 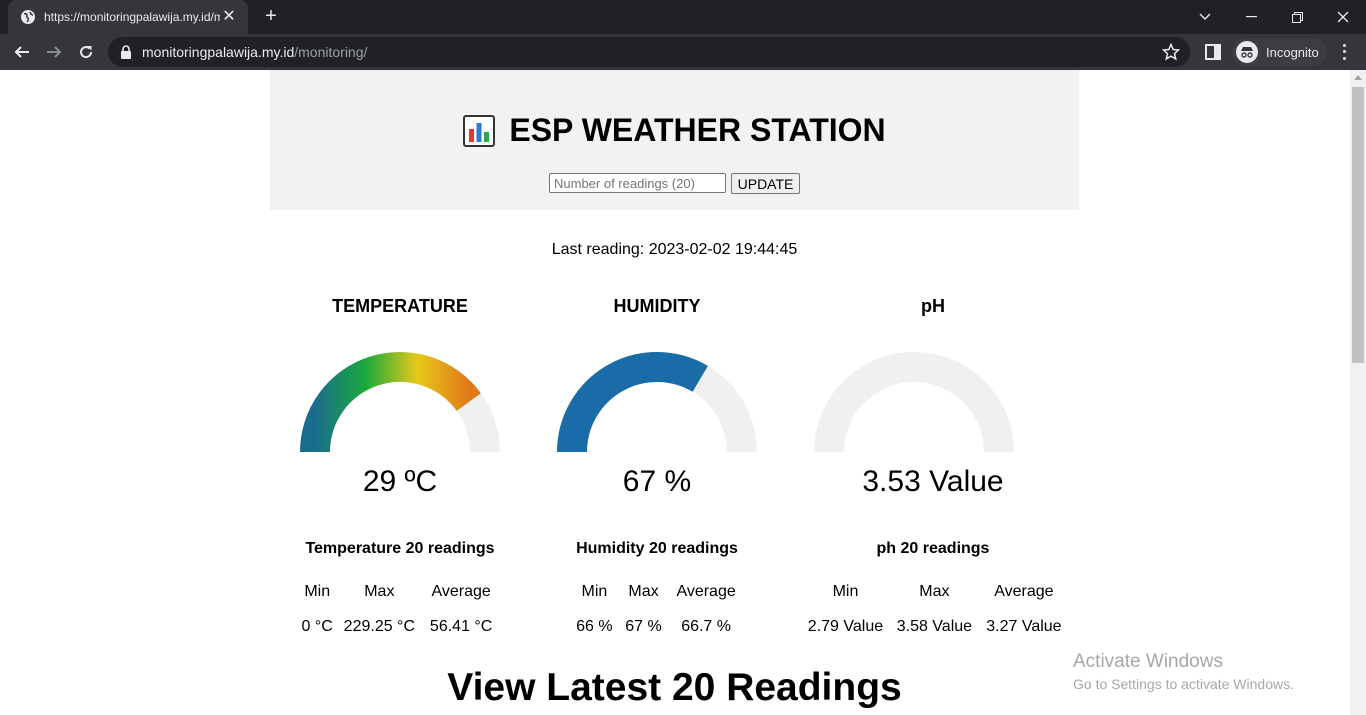 What do you see at coordinates (643, 591) in the screenshot?
I see `humidity-max-label: Max` at bounding box center [643, 591].